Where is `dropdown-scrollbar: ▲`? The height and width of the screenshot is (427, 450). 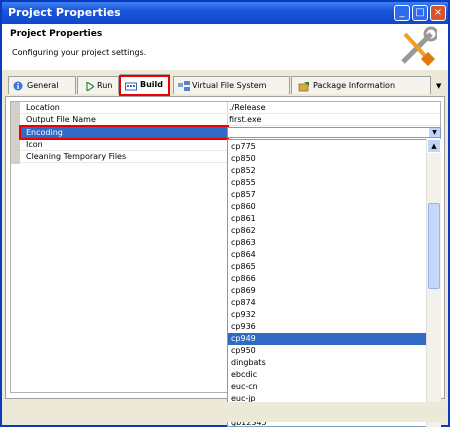 dropdown-scrollbar: ▲ is located at coordinates (433, 283).